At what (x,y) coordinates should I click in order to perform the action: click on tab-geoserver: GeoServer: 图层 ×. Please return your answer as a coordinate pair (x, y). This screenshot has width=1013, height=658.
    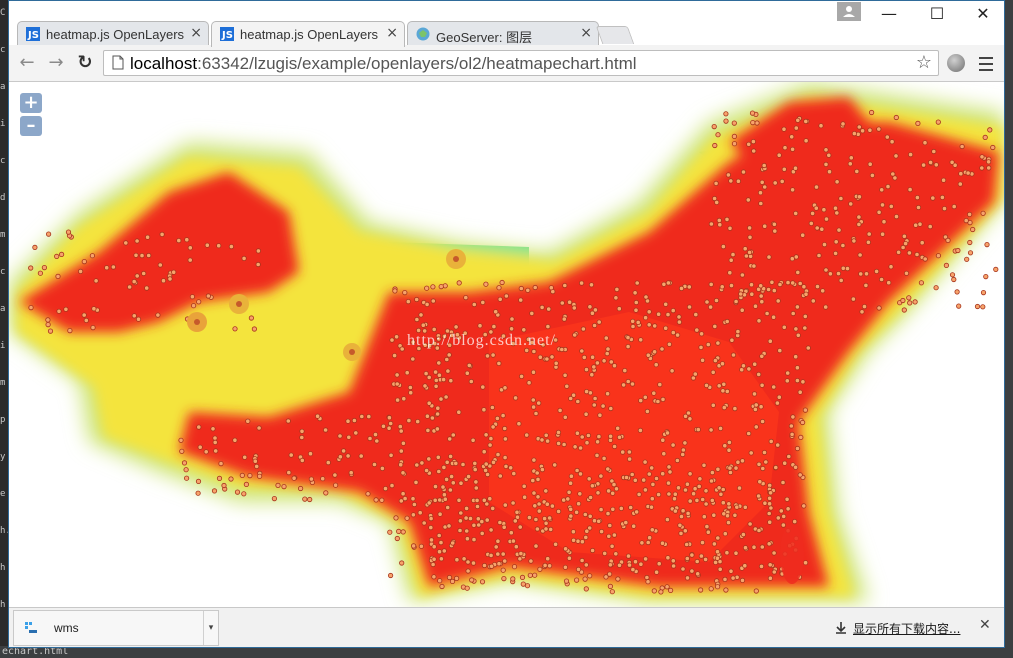
    Looking at the image, I should click on (503, 33).